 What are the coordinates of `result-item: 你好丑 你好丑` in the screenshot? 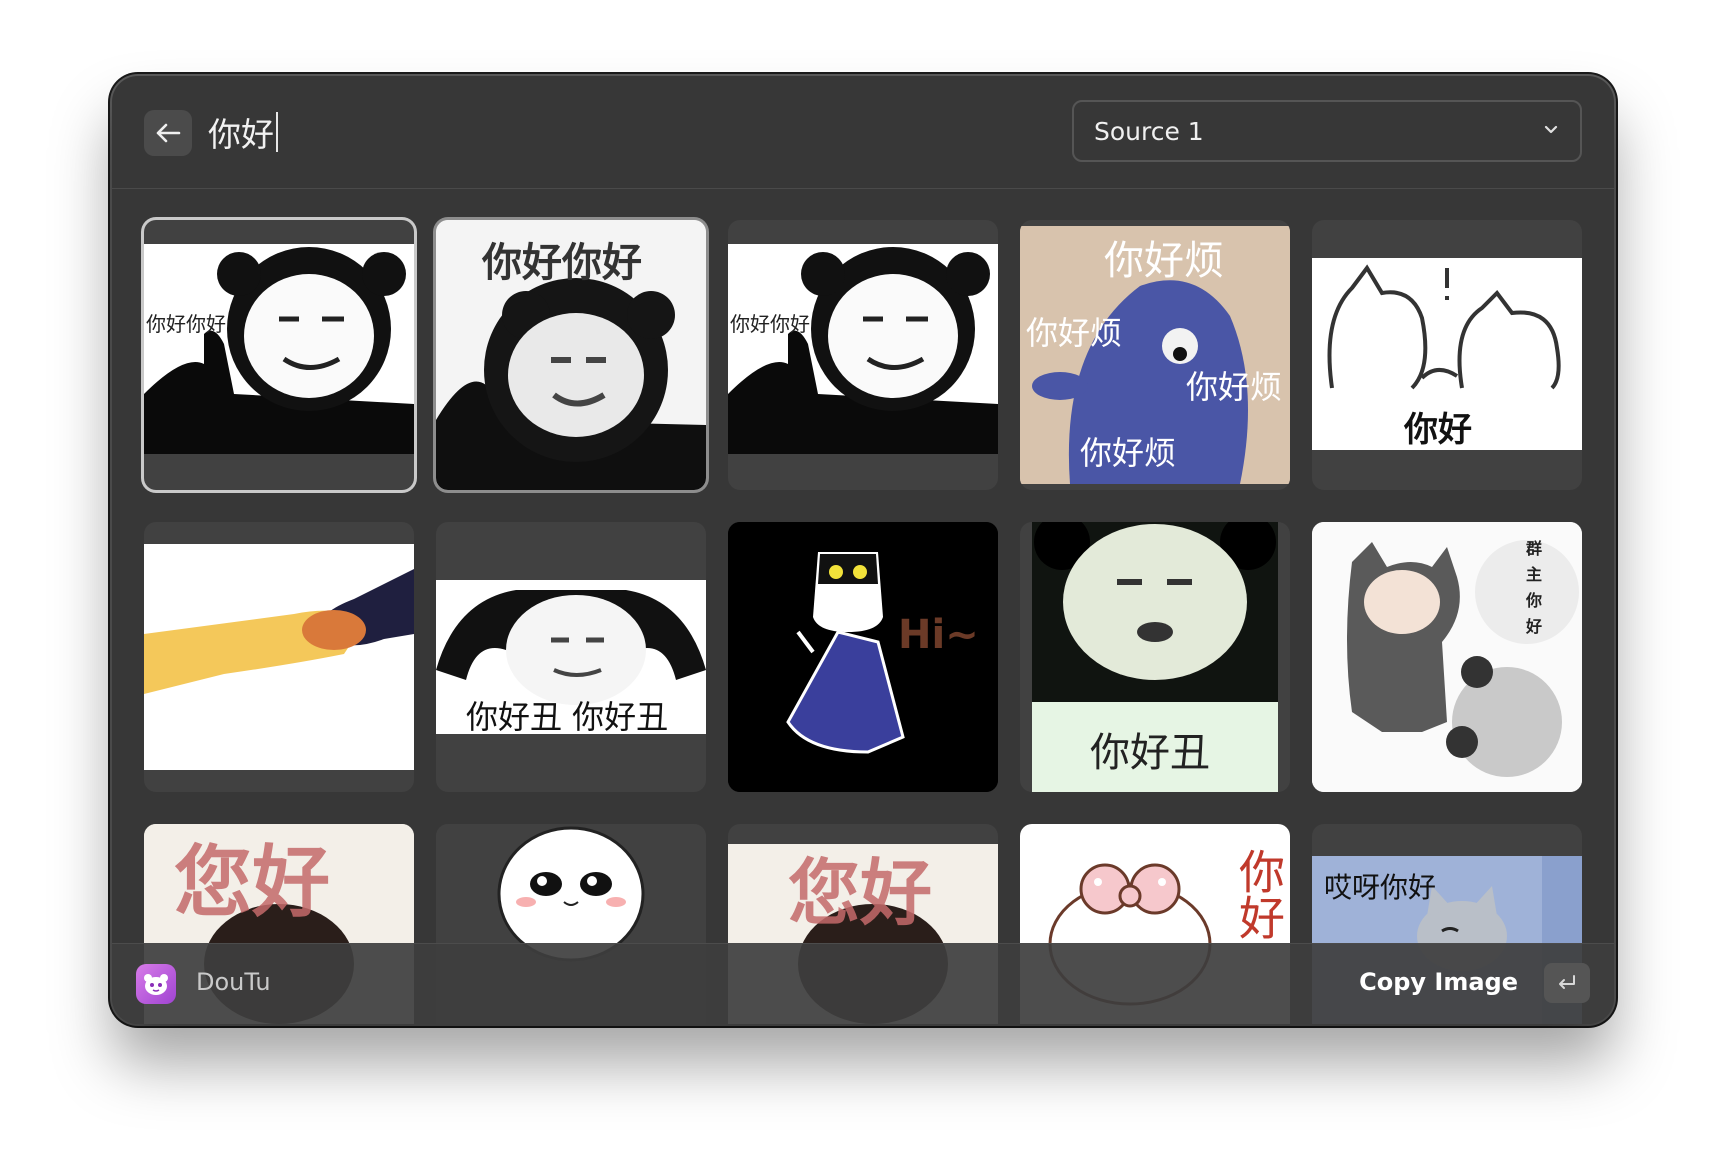 It's located at (571, 657).